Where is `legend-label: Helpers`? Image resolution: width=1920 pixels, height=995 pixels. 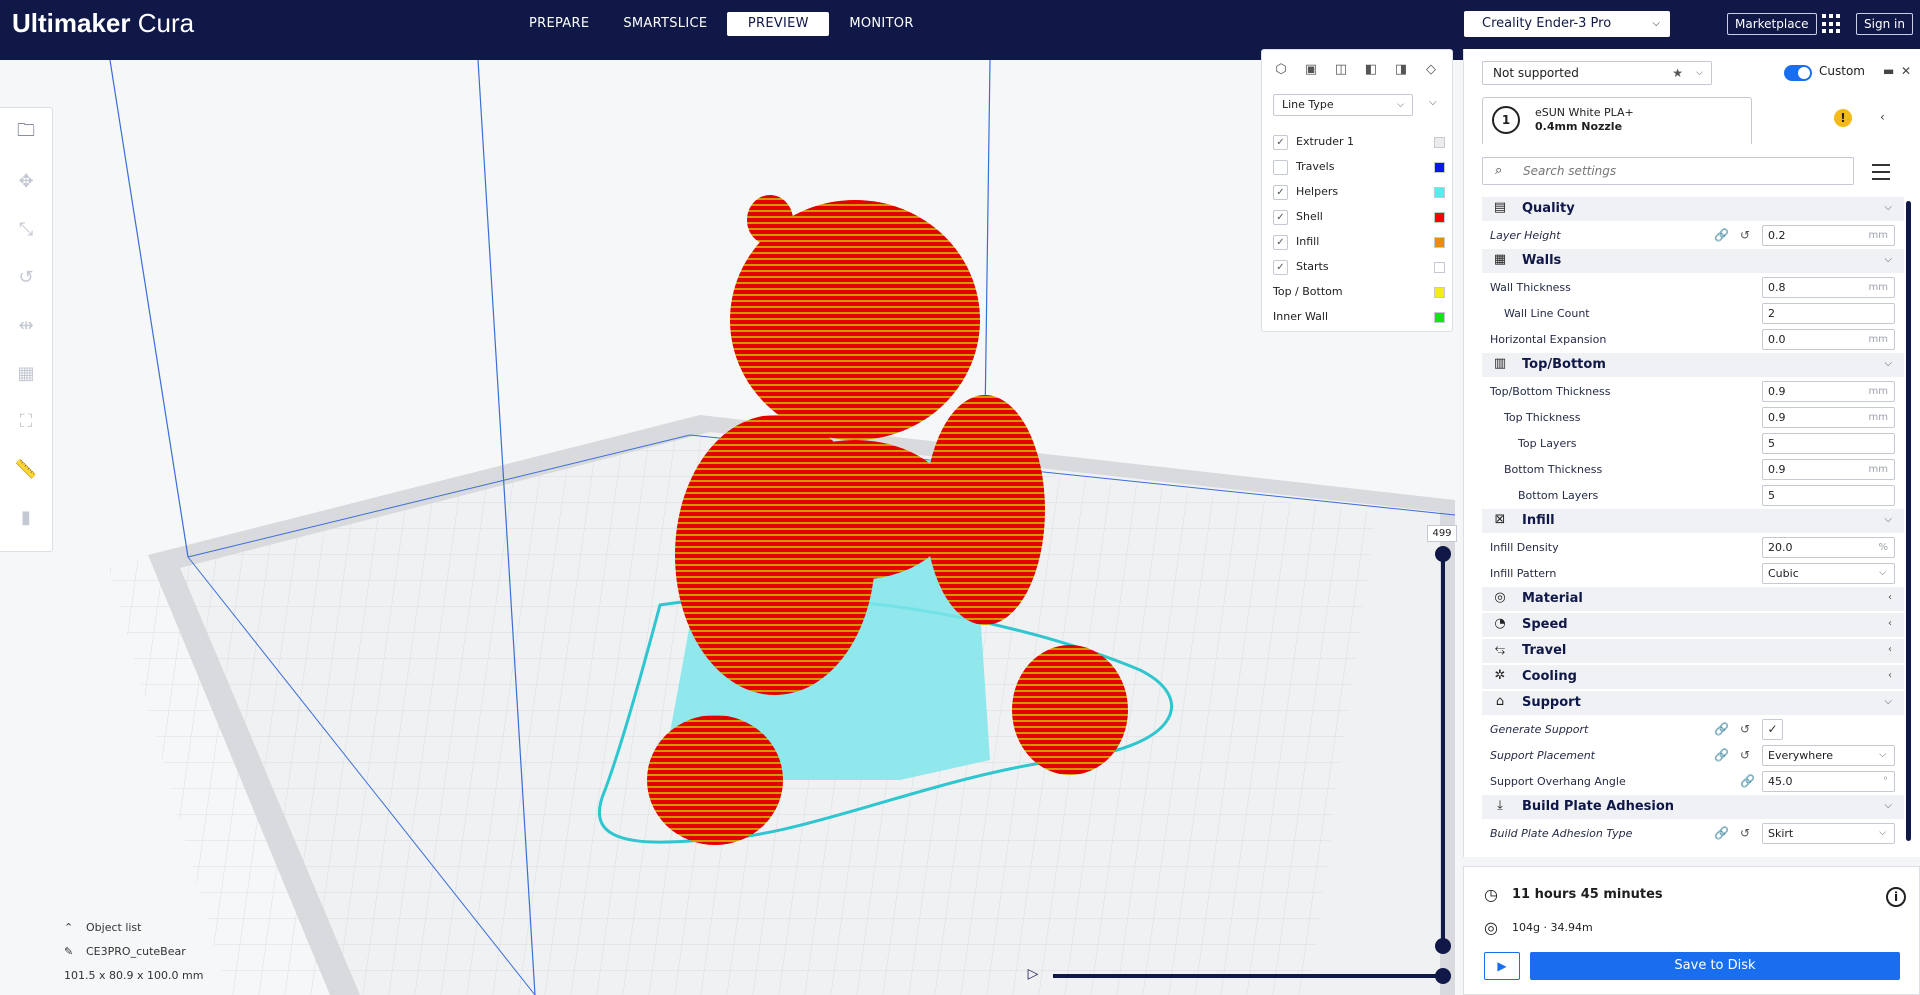
legend-label: Helpers is located at coordinates (1317, 191).